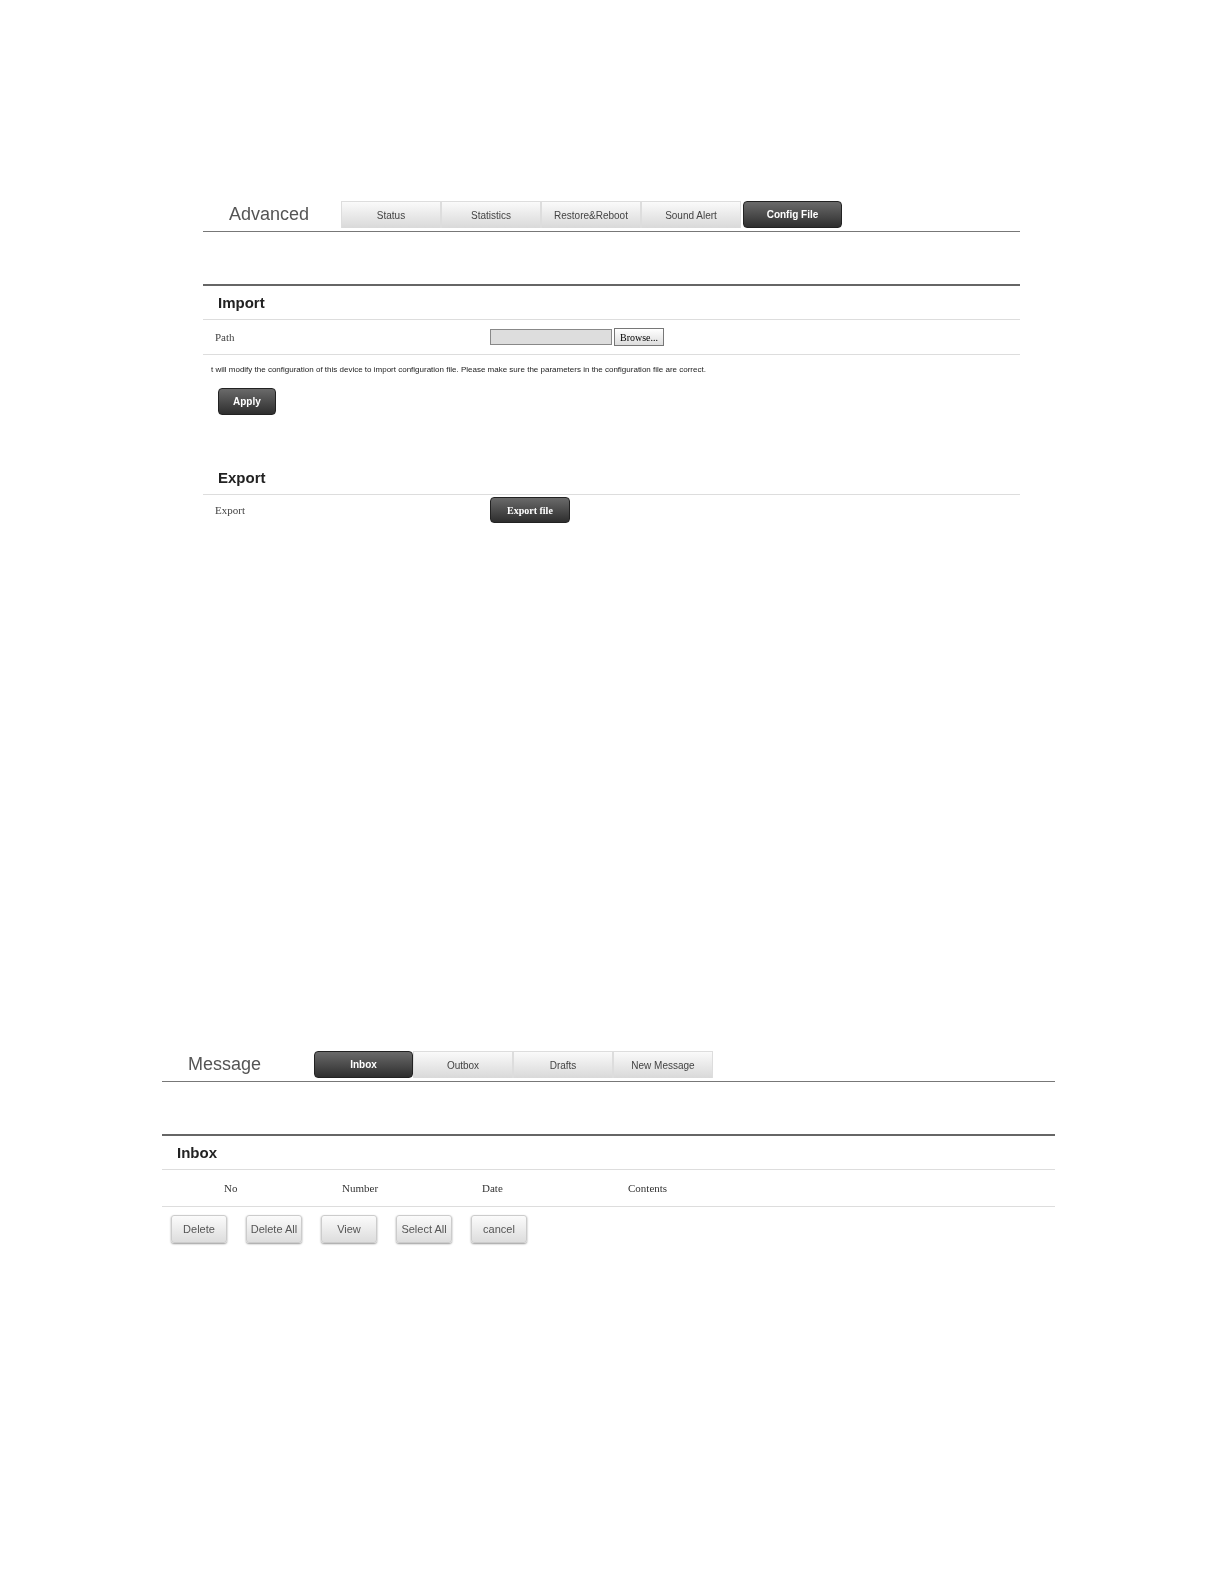  I want to click on page-title: Advanced, so click(269, 215).